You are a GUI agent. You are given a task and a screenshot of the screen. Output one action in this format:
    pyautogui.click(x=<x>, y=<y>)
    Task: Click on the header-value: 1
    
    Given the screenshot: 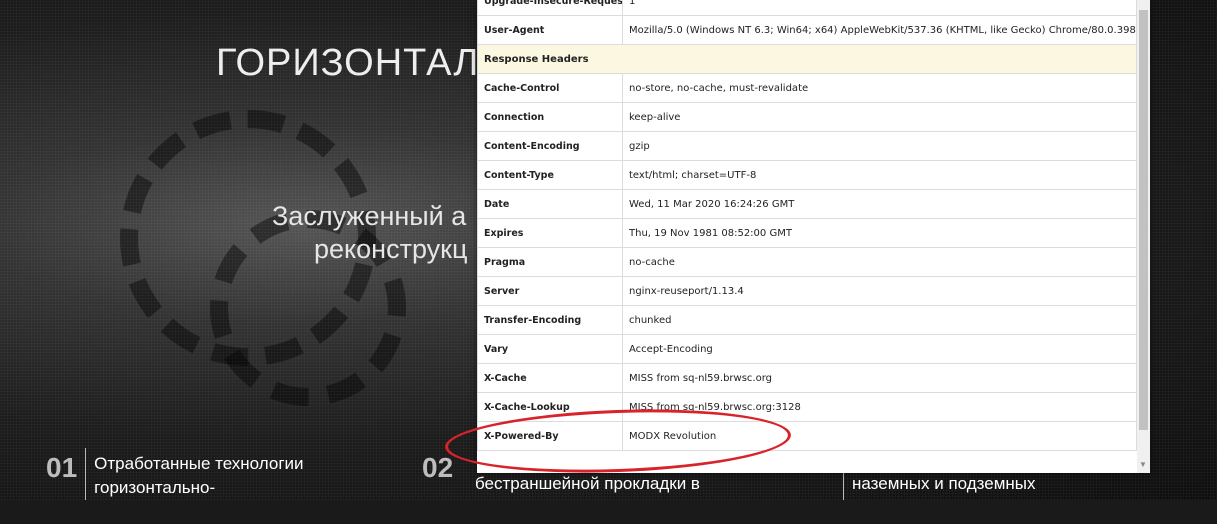 What is the action you would take?
    pyautogui.click(x=879, y=8)
    